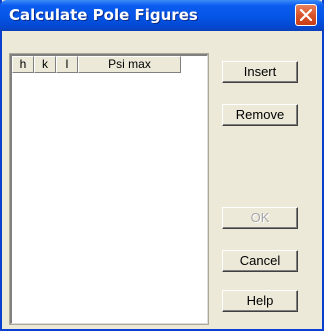  Describe the element at coordinates (260, 218) in the screenshot. I see `ok-button: OK` at that location.